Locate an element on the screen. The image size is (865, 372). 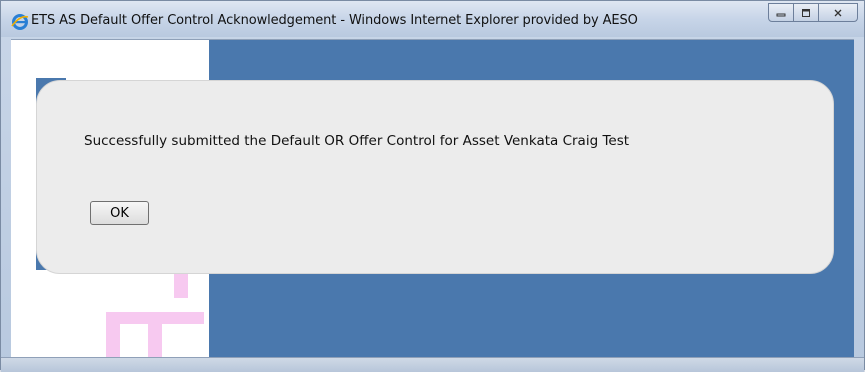
ok-button: OK is located at coordinates (119, 213).